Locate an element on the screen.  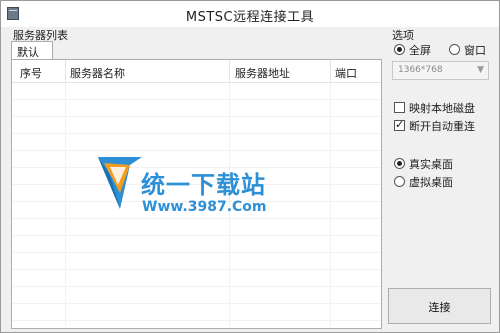
watermark-logo: 统一下载站 Www.3987.Com is located at coordinates (191, 186).